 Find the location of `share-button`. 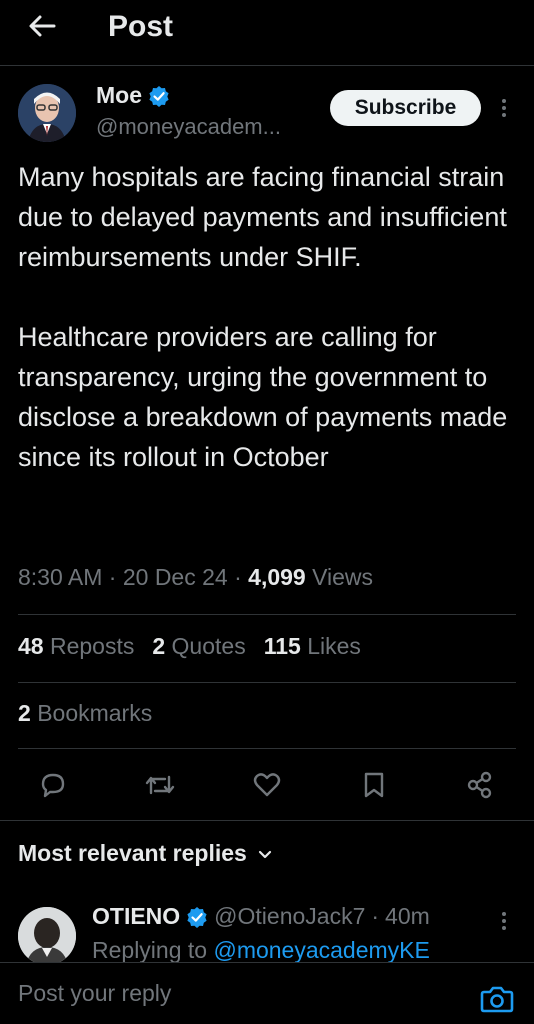

share-button is located at coordinates (480, 785).